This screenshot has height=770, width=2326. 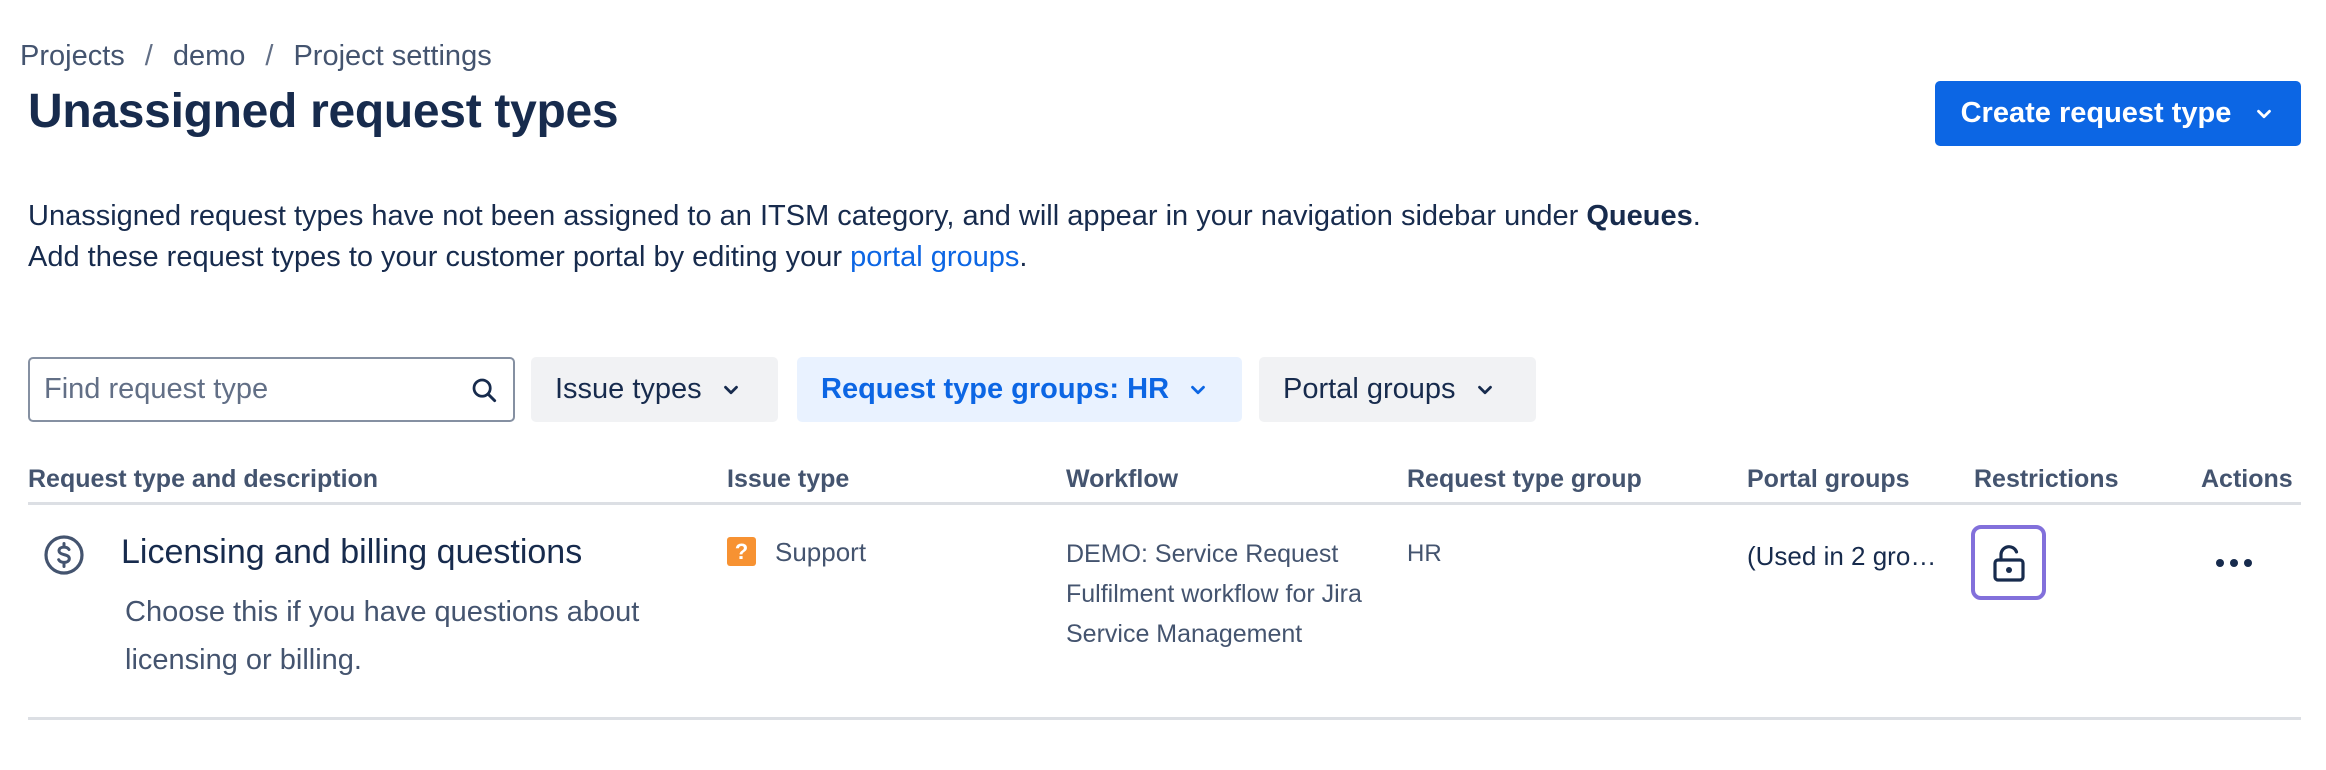 I want to click on column-header-issue-type: Issue type, so click(x=788, y=479).